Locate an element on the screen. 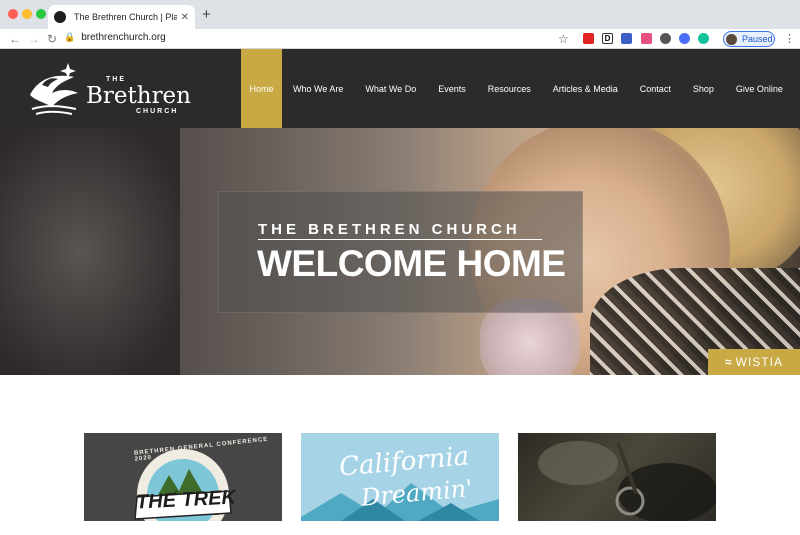 The height and width of the screenshot is (535, 800). minimize-window-button is located at coordinates (27, 14).